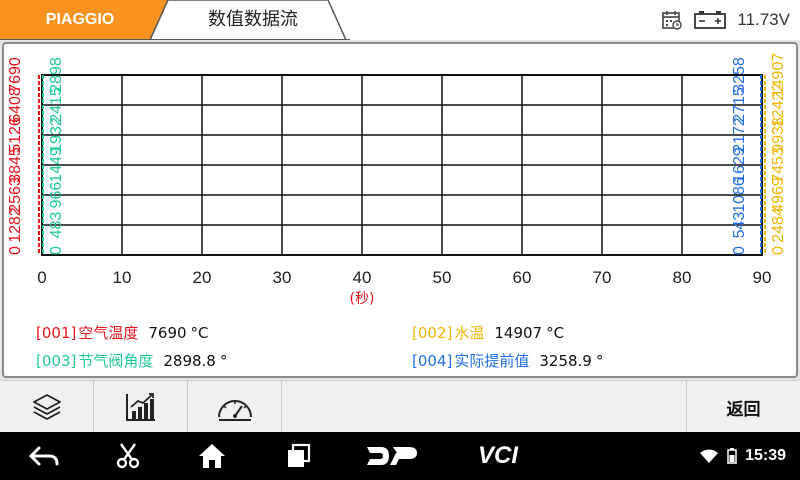  Describe the element at coordinates (400, 20) in the screenshot. I see `app-header: PIAGGIO 数值数据流 11.73V` at that location.